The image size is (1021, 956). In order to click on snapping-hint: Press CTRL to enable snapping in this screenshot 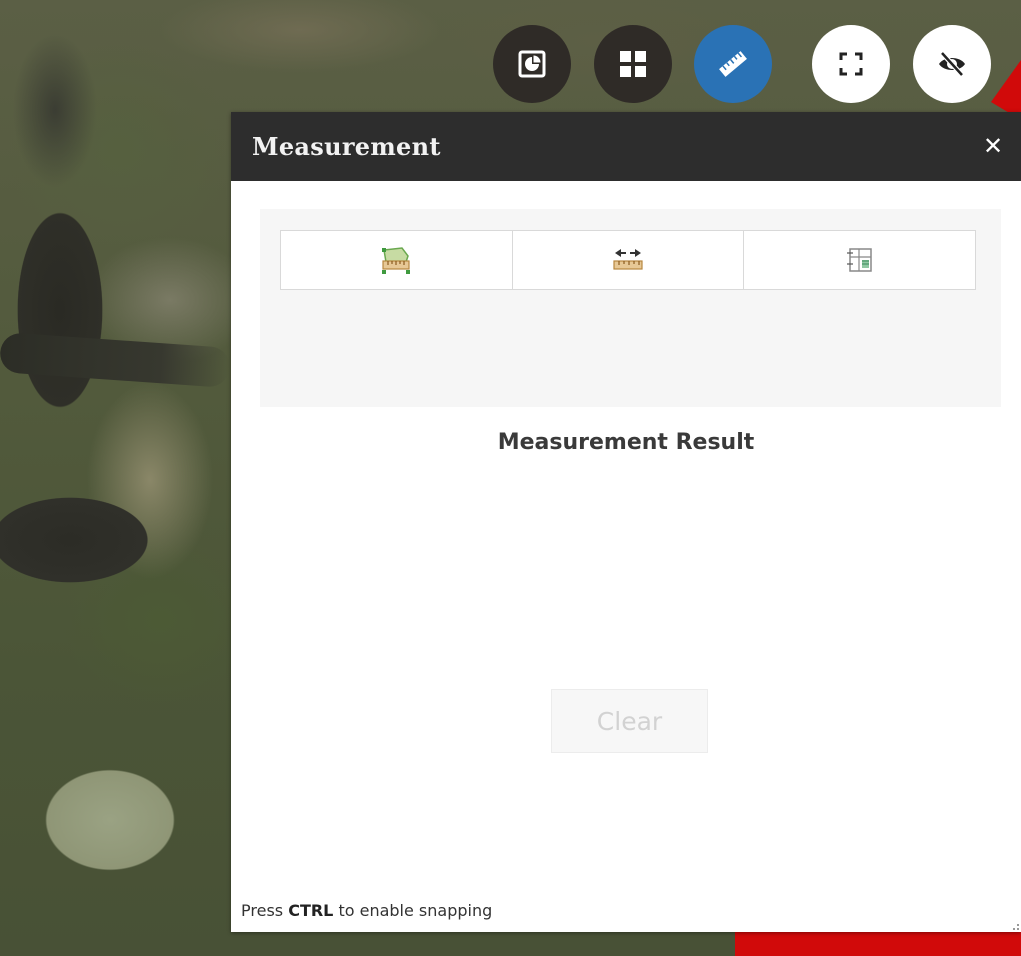, I will do `click(366, 910)`.